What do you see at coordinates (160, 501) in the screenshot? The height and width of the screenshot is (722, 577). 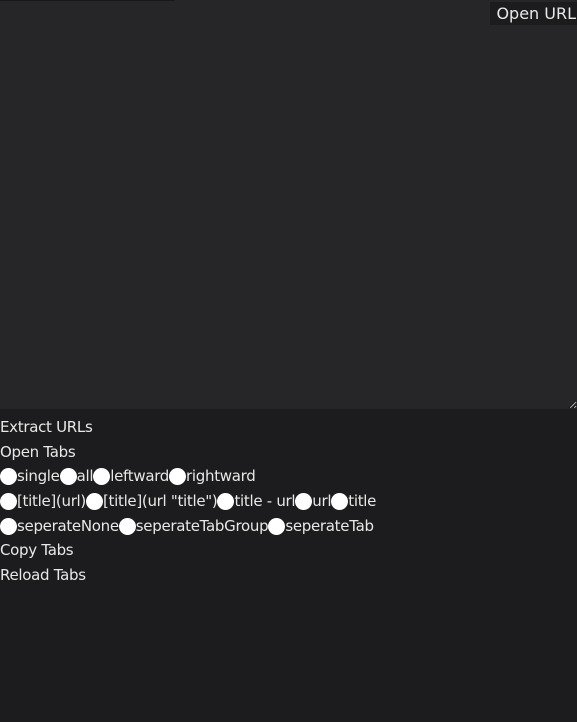 I see `radio-label: [title](url "title")` at bounding box center [160, 501].